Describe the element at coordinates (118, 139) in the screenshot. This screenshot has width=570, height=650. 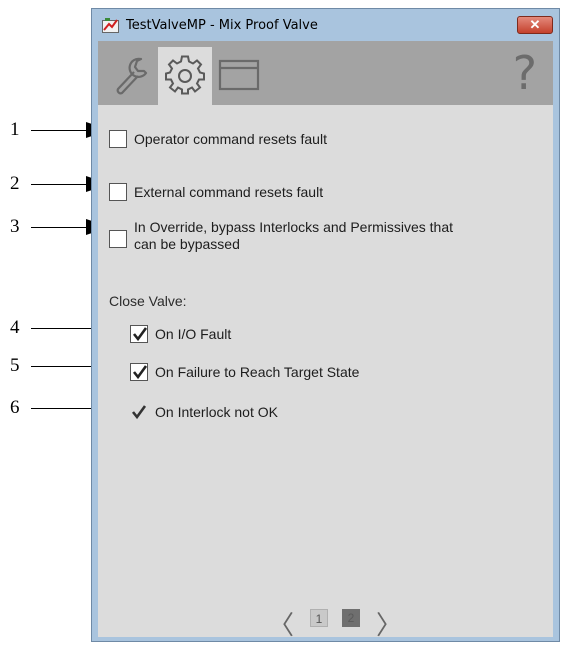
I see `operator-reset-checkbox` at that location.